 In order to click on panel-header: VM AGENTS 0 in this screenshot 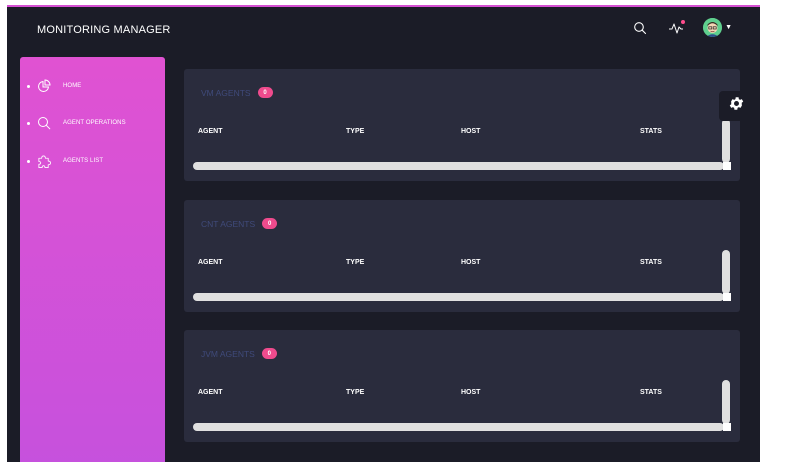, I will do `click(237, 92)`.